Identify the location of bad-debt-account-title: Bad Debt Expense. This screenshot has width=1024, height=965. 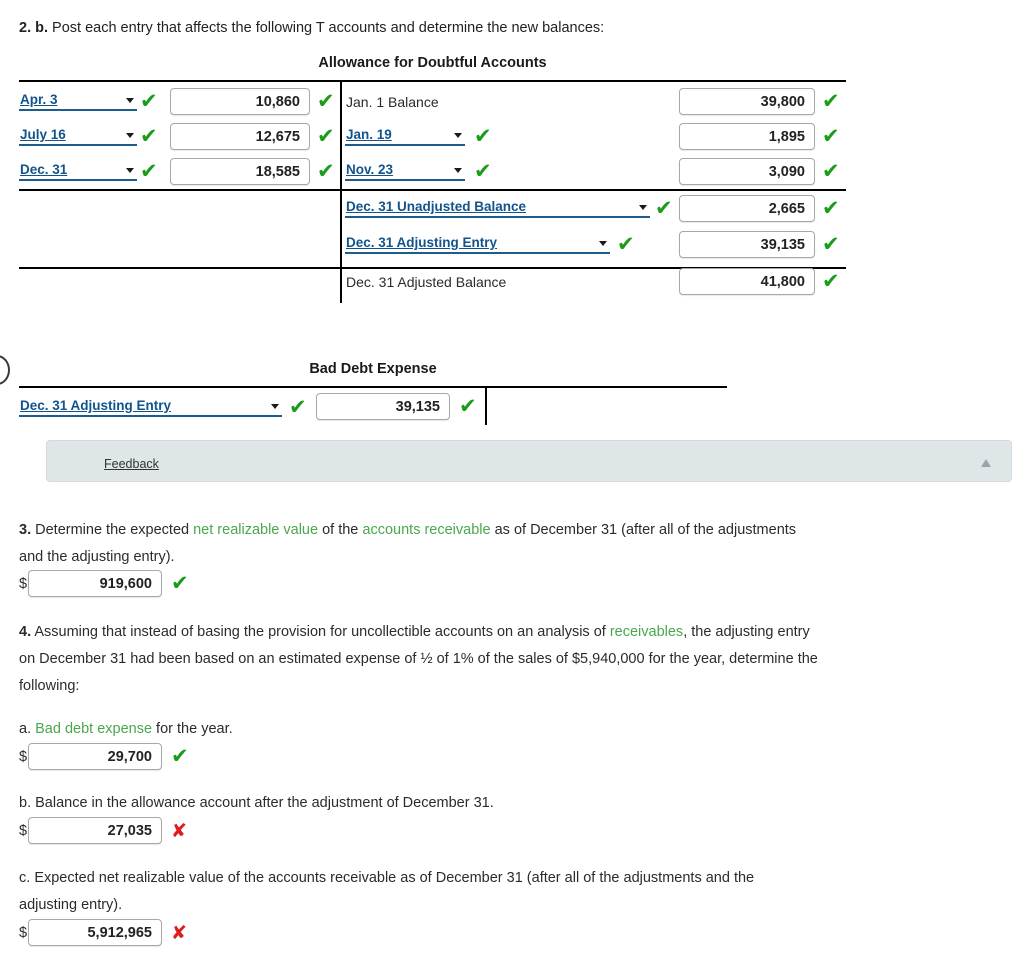
(373, 369).